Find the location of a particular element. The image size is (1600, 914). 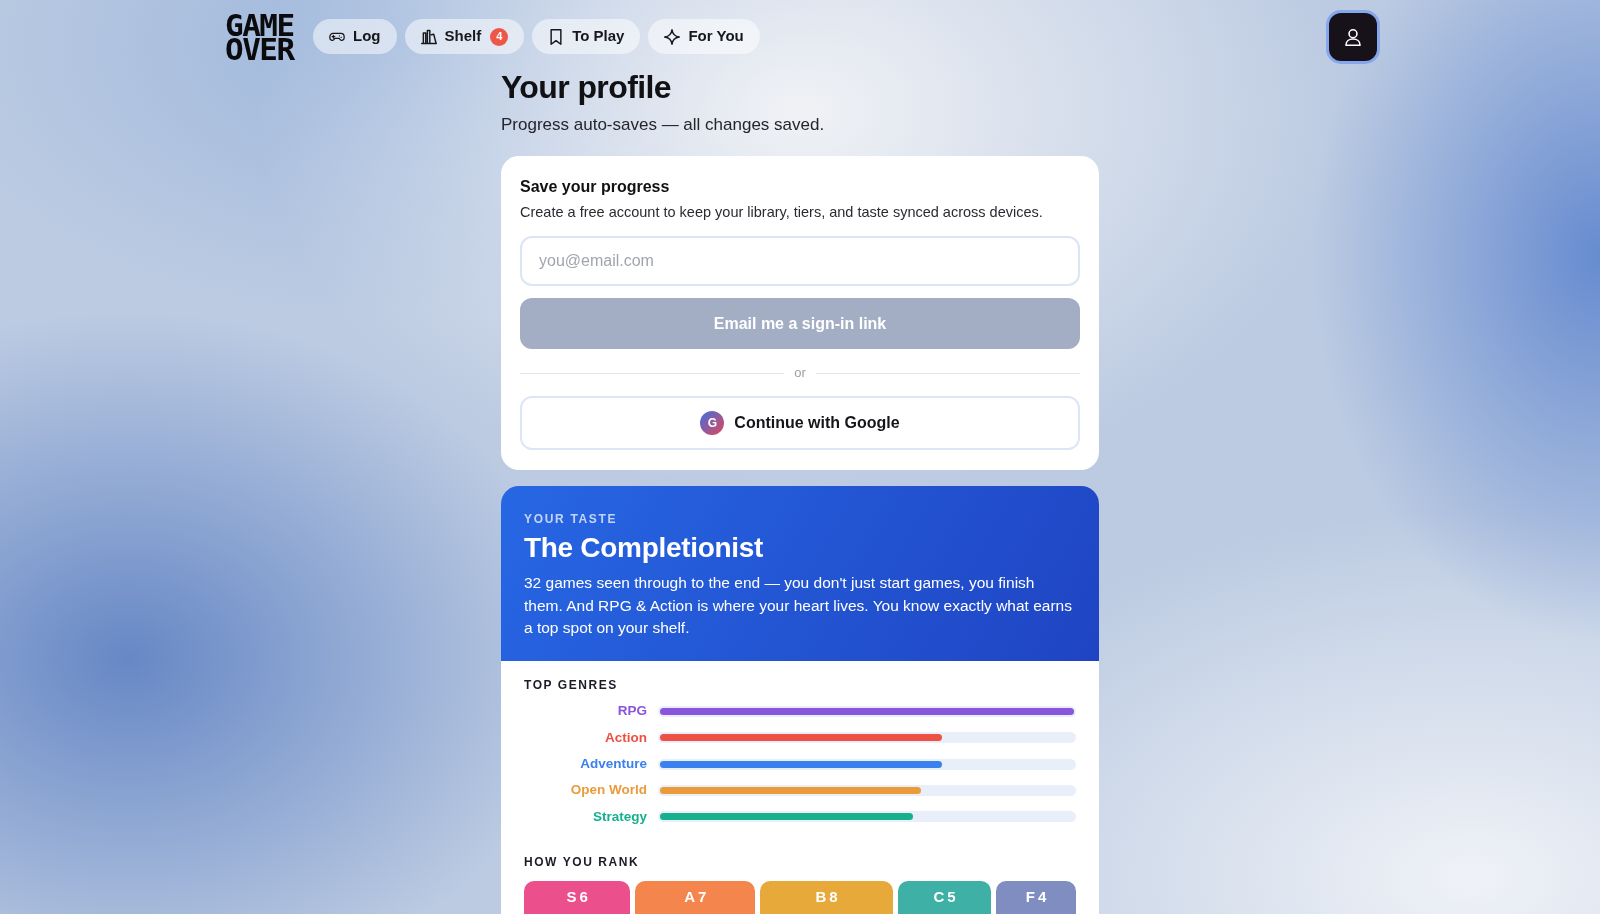

tier-count-tile: B8 is located at coordinates (826, 897).